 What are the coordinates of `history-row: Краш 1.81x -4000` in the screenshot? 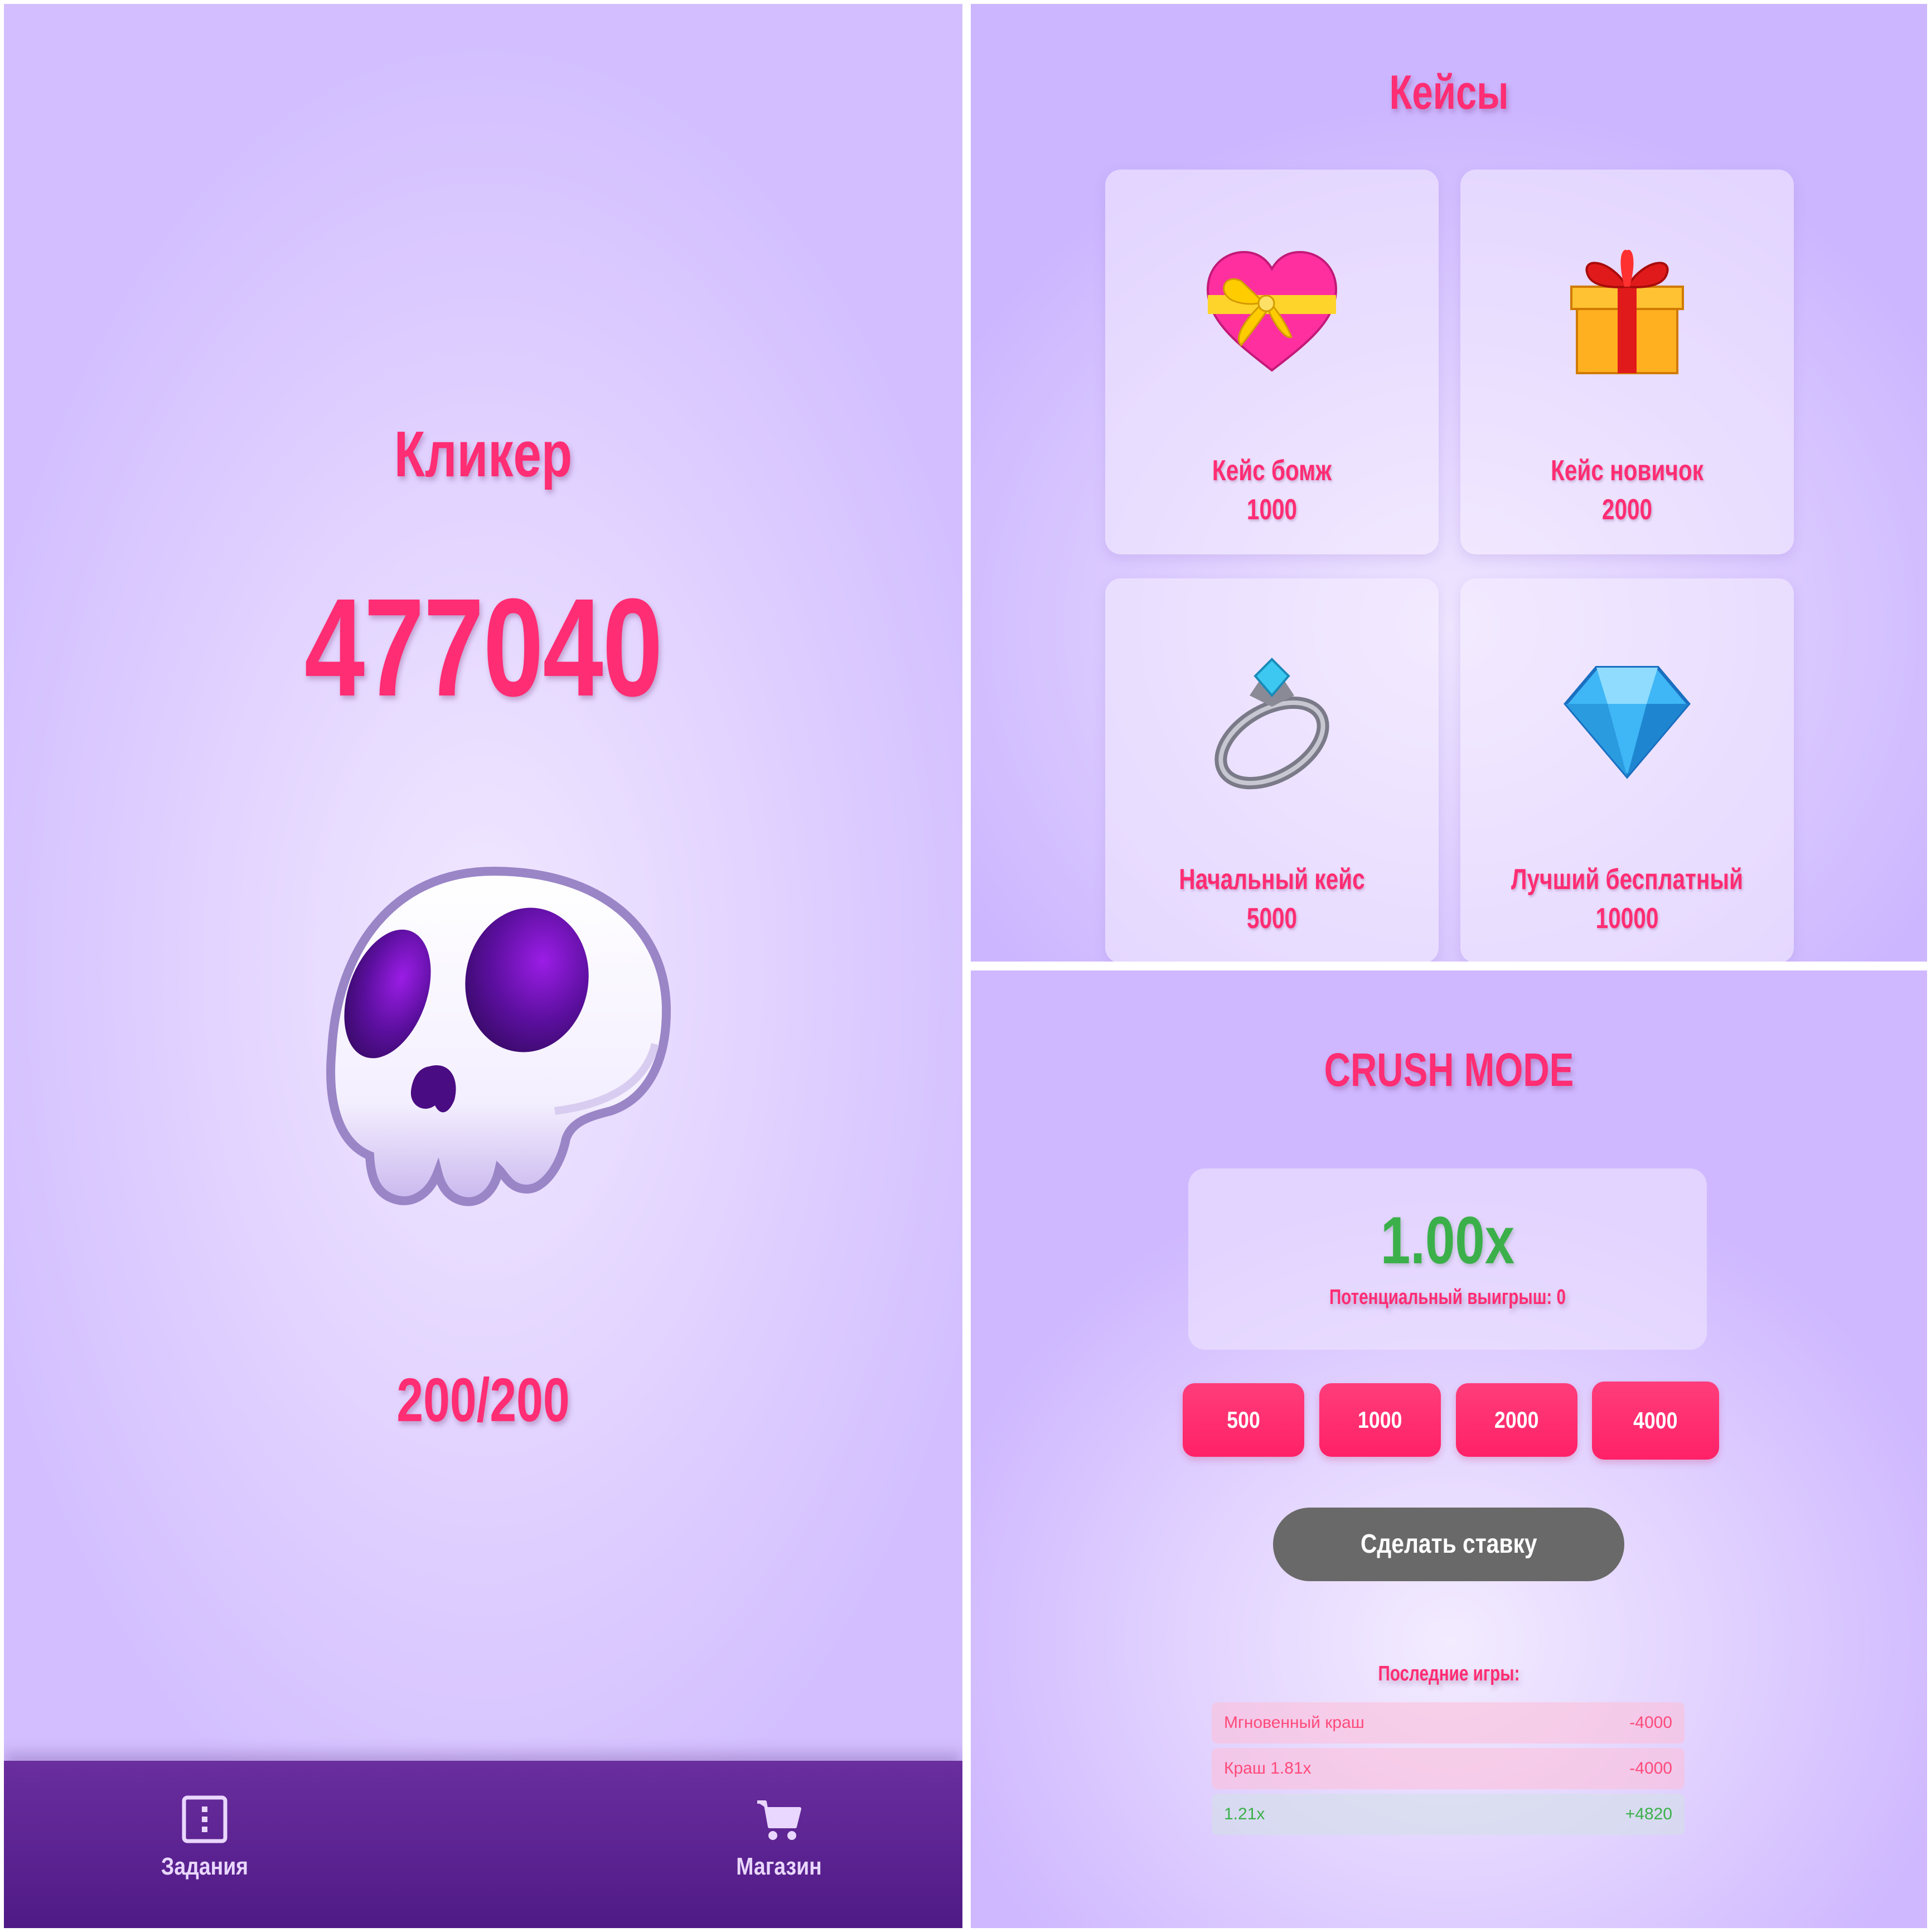 It's located at (1448, 1768).